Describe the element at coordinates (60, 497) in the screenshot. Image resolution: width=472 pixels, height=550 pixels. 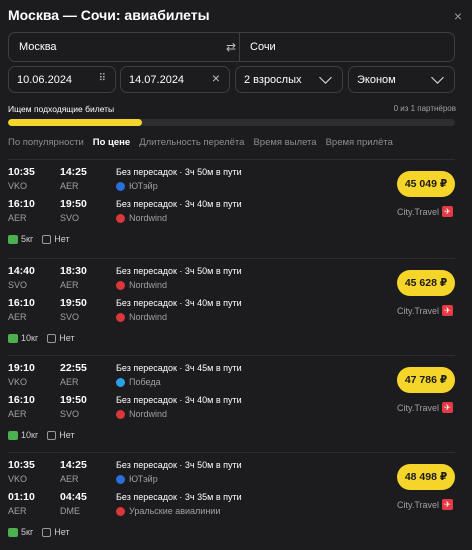
I see `leg-times: 01:10 04:45` at that location.